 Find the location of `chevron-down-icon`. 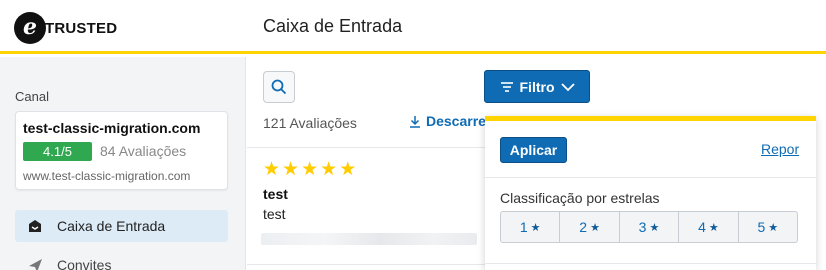

chevron-down-icon is located at coordinates (567, 86).